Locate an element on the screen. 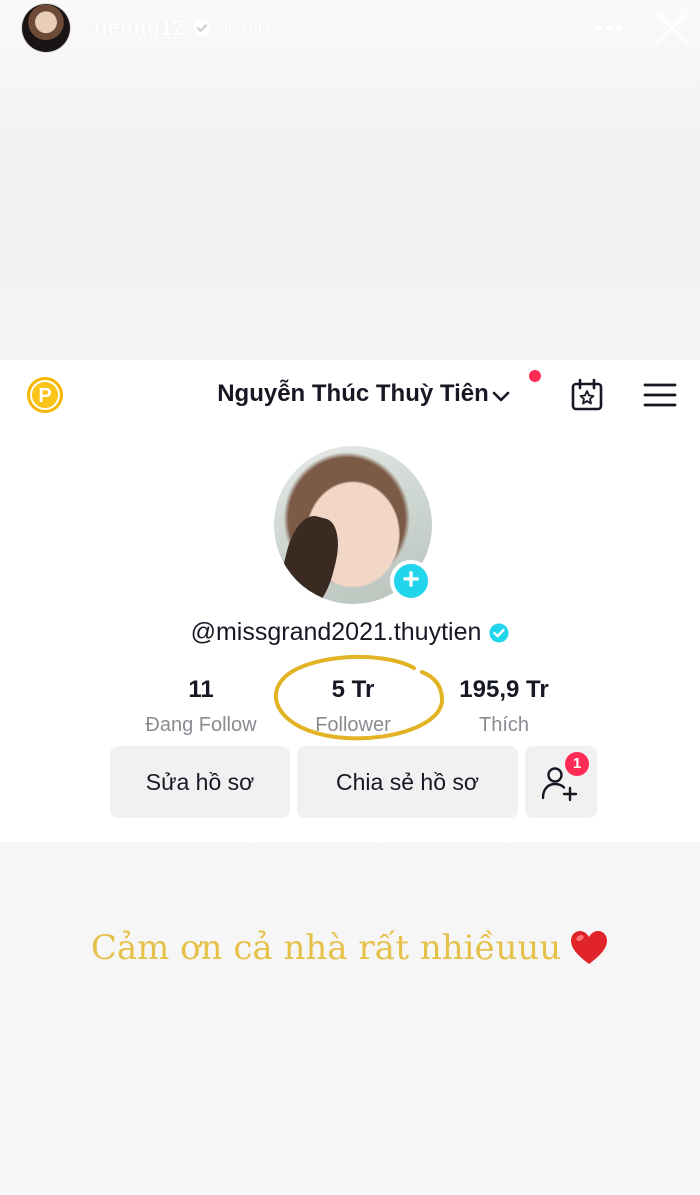 This screenshot has width=700, height=1195. profile-photo-hair is located at coordinates (310, 557).